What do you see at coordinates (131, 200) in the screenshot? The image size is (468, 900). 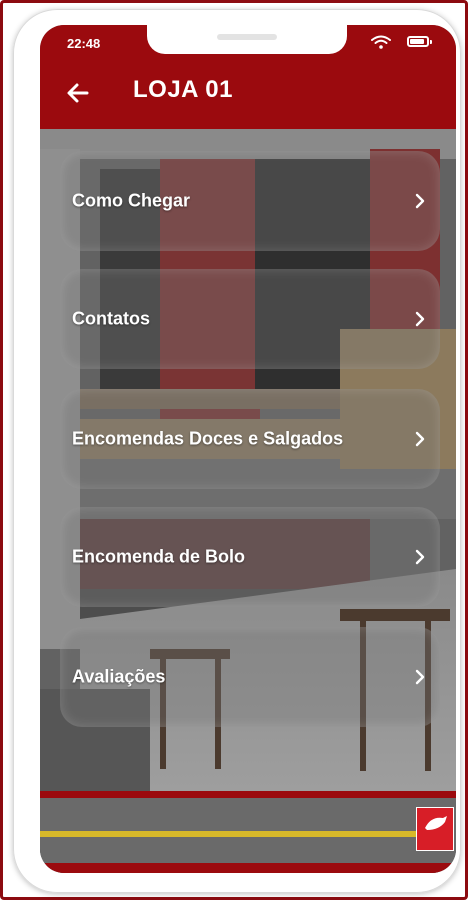 I see `menu-item-label: Como Chegar` at bounding box center [131, 200].